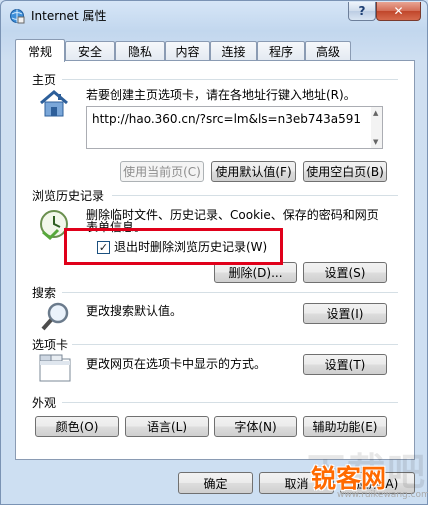 Image resolution: width=428 pixels, height=505 pixels. I want to click on homepage-scrollbar: ▲ ▼, so click(376, 127).